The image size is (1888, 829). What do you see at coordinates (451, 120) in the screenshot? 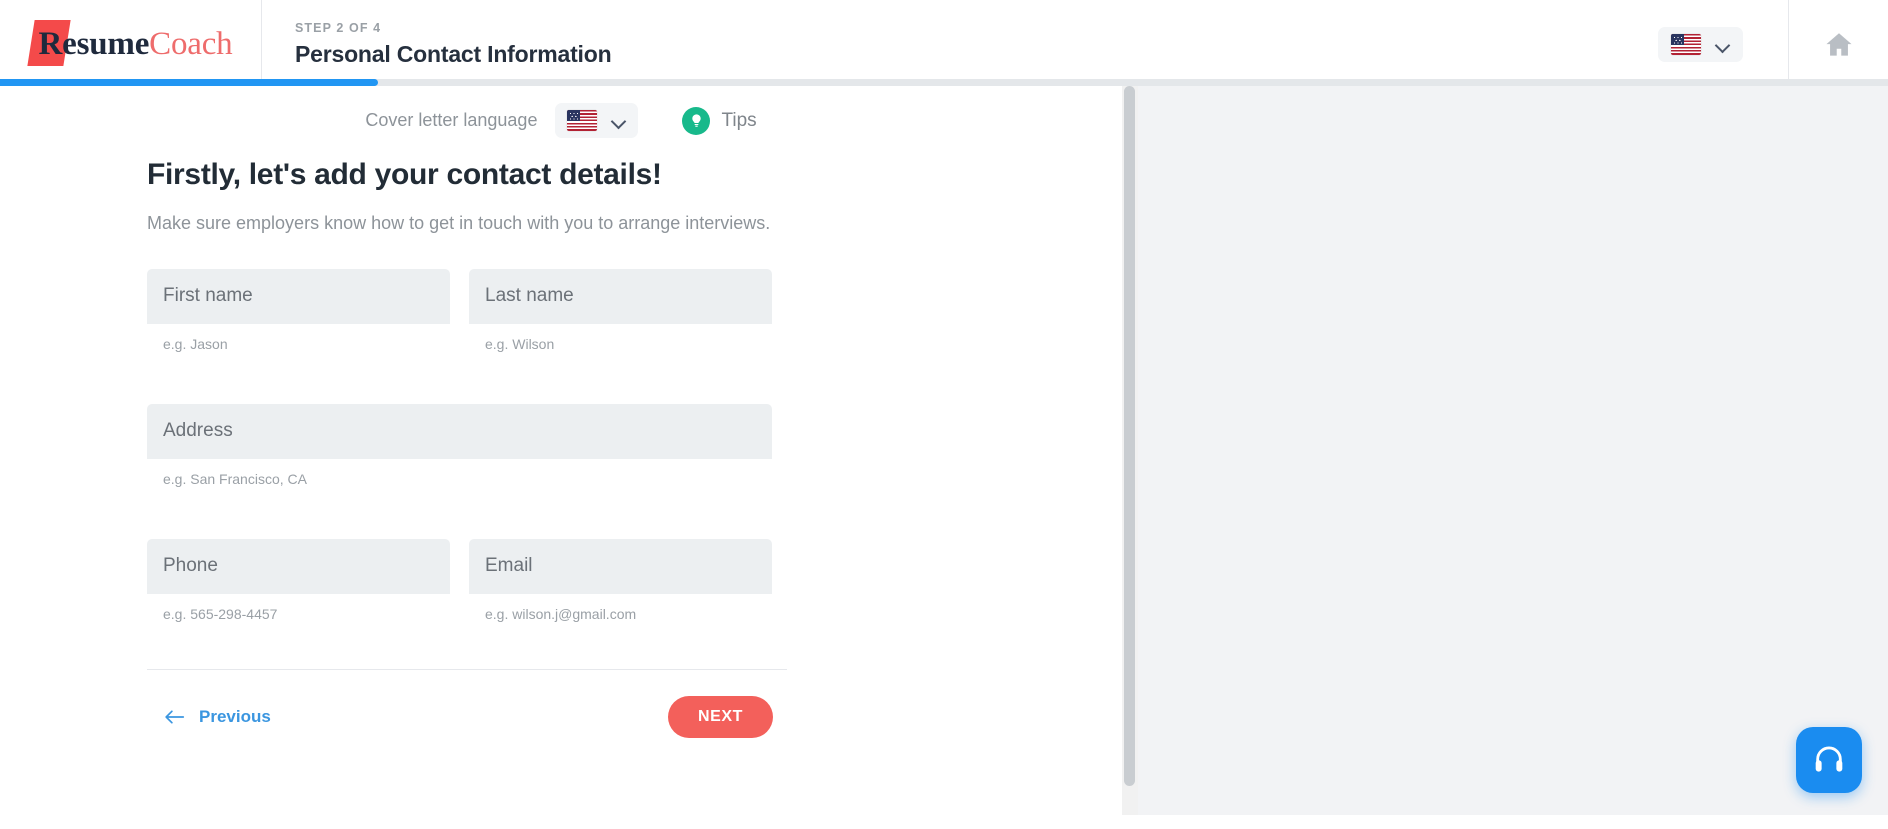
I see `cover-letter-language-label: Cover letter language` at bounding box center [451, 120].